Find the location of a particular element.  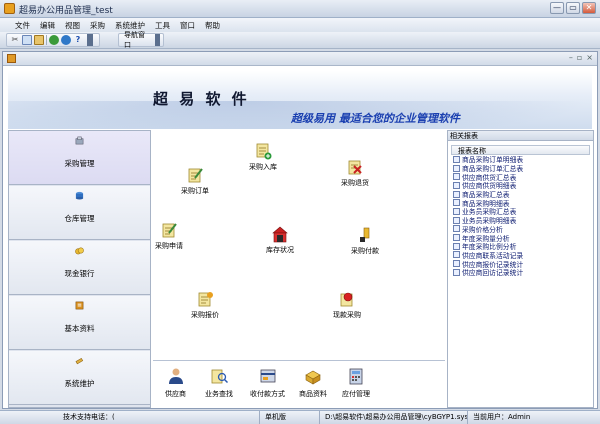

flow-label: 采购申请 is located at coordinates (169, 246).